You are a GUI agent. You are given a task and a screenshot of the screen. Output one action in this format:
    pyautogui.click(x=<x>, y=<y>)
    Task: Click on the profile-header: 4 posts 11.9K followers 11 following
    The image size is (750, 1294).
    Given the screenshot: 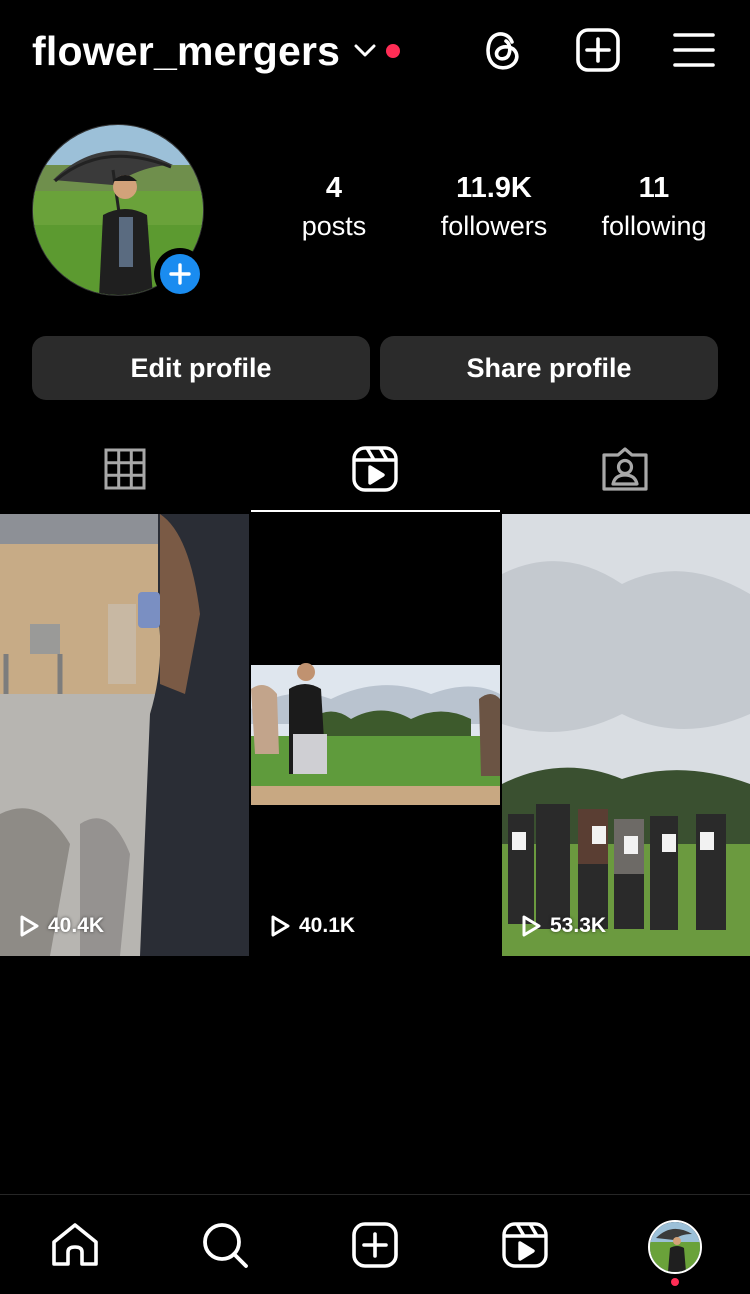 What is the action you would take?
    pyautogui.click(x=375, y=215)
    